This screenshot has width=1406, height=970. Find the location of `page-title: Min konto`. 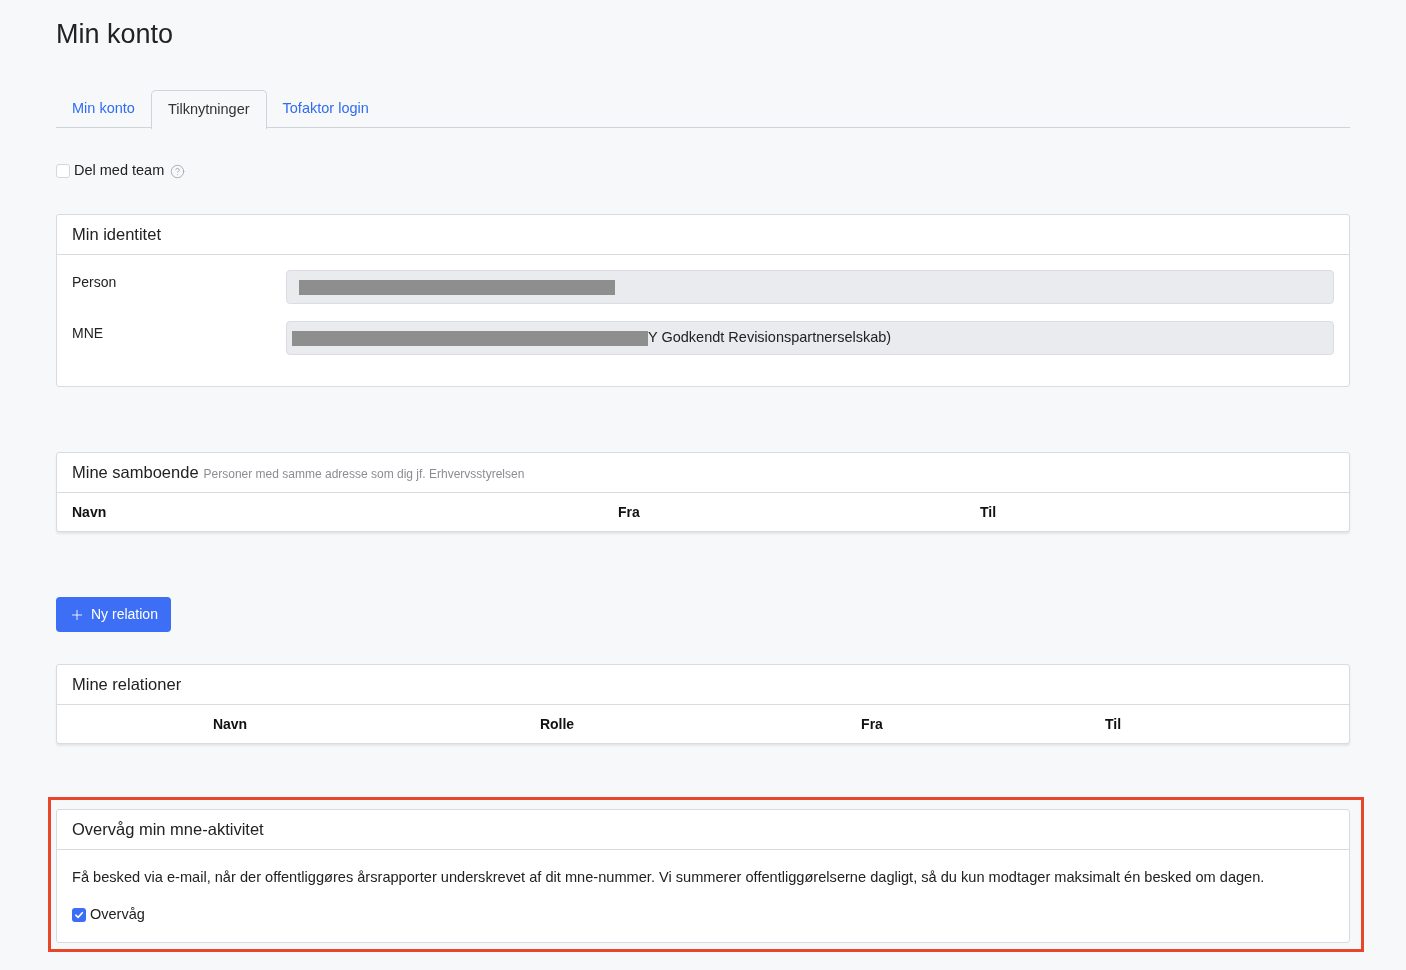

page-title: Min konto is located at coordinates (115, 34).